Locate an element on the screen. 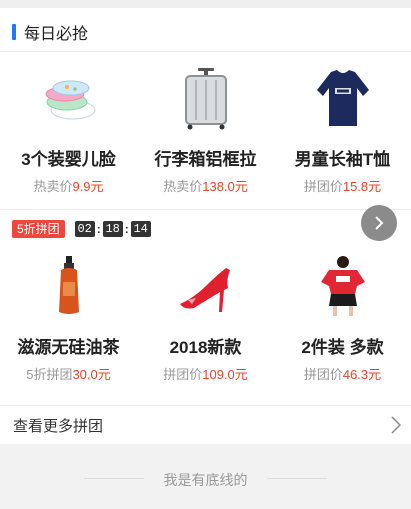  product-name: 2018新款 is located at coordinates (205, 347).